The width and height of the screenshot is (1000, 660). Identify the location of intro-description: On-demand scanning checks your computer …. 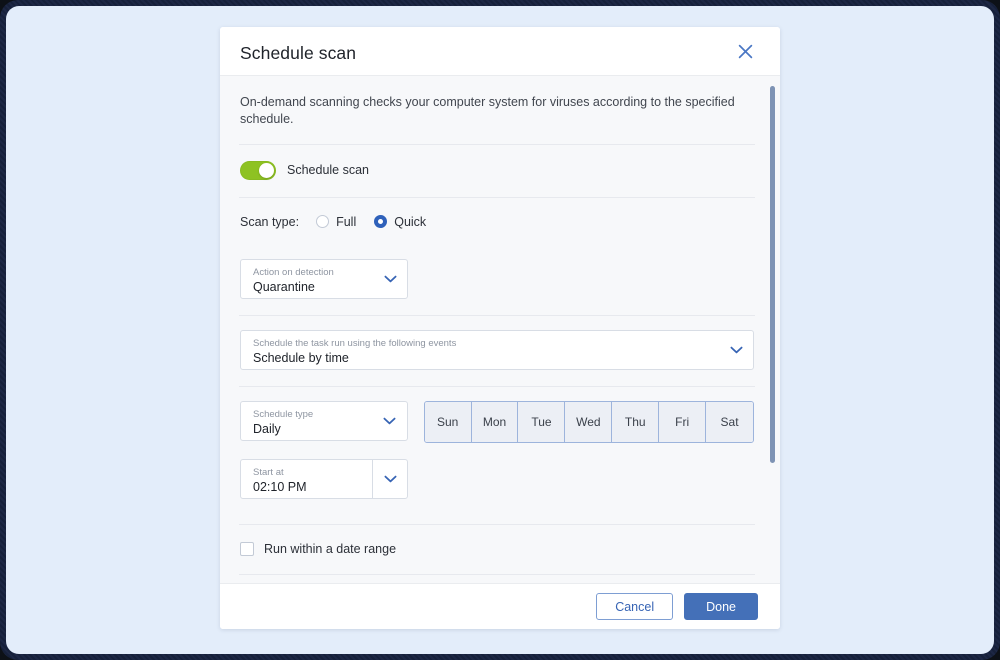
(487, 110).